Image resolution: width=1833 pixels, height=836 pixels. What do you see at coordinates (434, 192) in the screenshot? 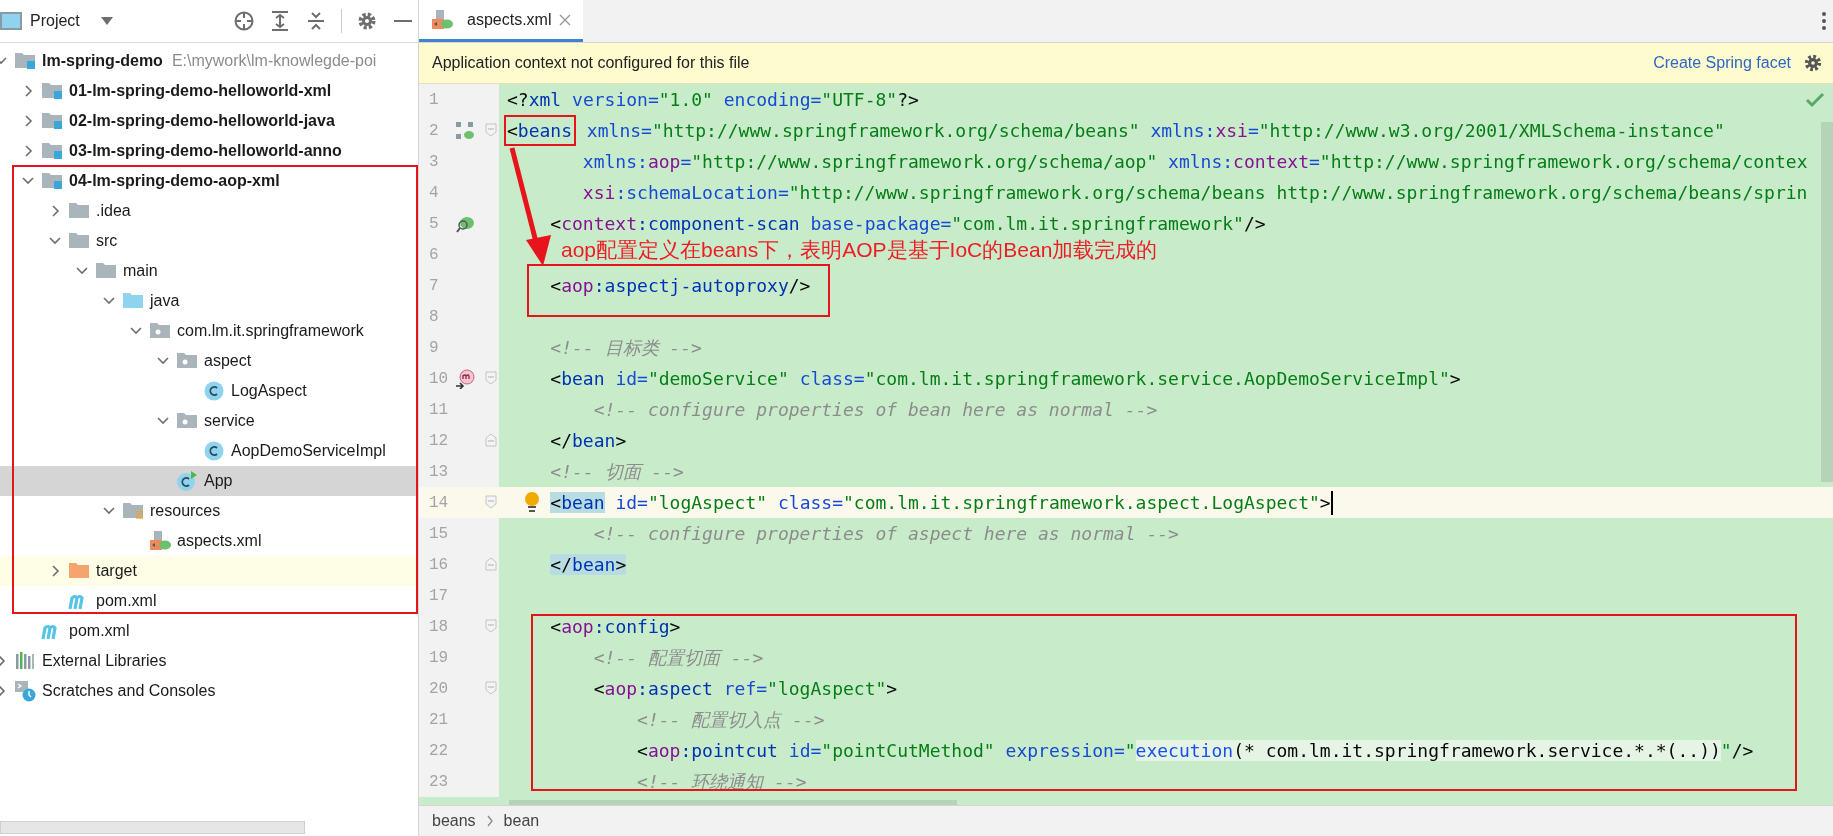
I see `line-number: 4` at bounding box center [434, 192].